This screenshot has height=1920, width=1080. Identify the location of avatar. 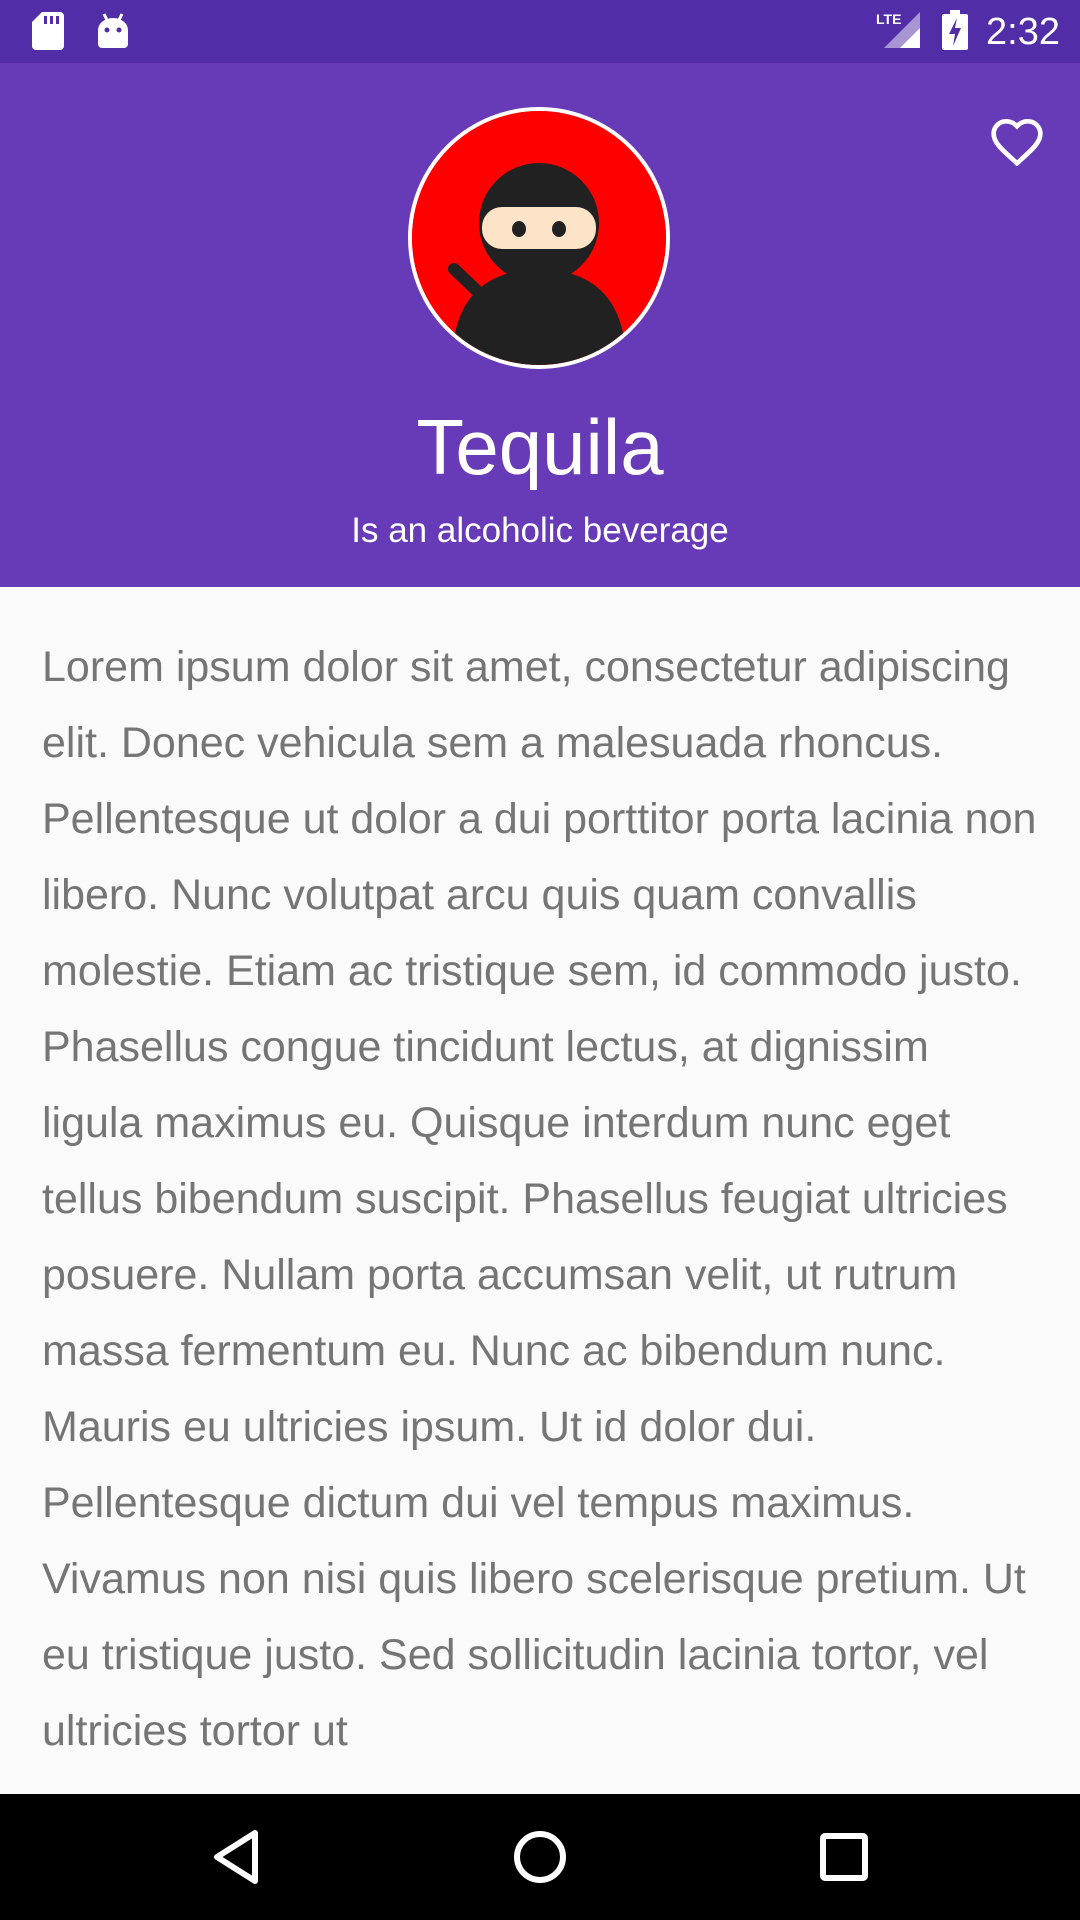
(539, 238).